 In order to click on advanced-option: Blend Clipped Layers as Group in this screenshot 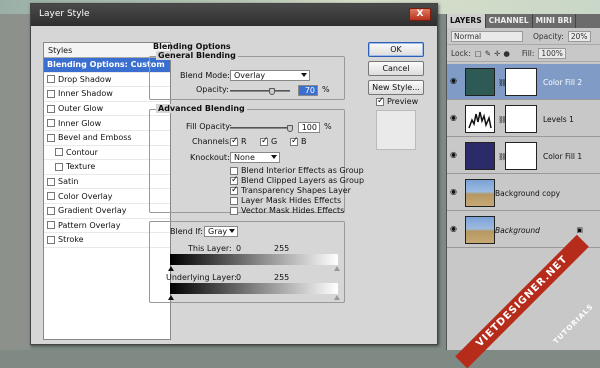, I will do `click(297, 180)`.